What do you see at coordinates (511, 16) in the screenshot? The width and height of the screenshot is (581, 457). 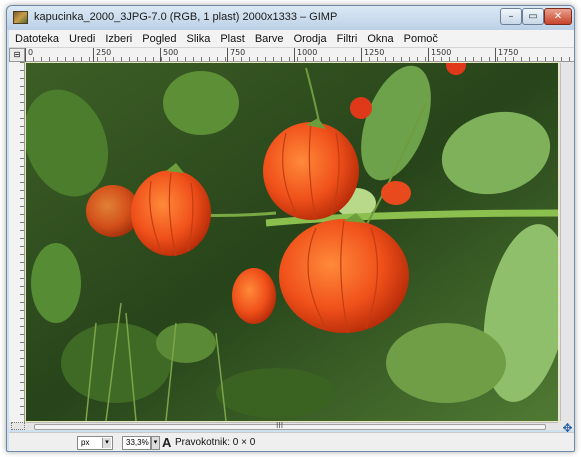 I see `minimize-button: –` at bounding box center [511, 16].